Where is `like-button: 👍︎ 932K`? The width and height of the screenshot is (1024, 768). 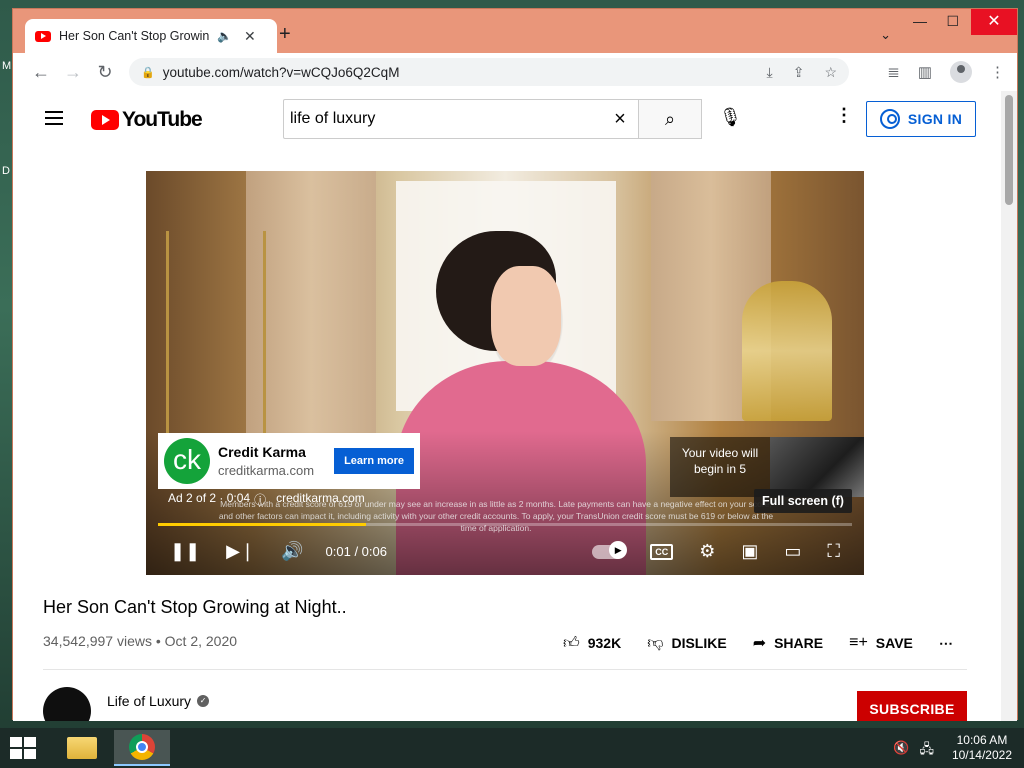
like-button: 👍︎ 932K is located at coordinates (592, 643).